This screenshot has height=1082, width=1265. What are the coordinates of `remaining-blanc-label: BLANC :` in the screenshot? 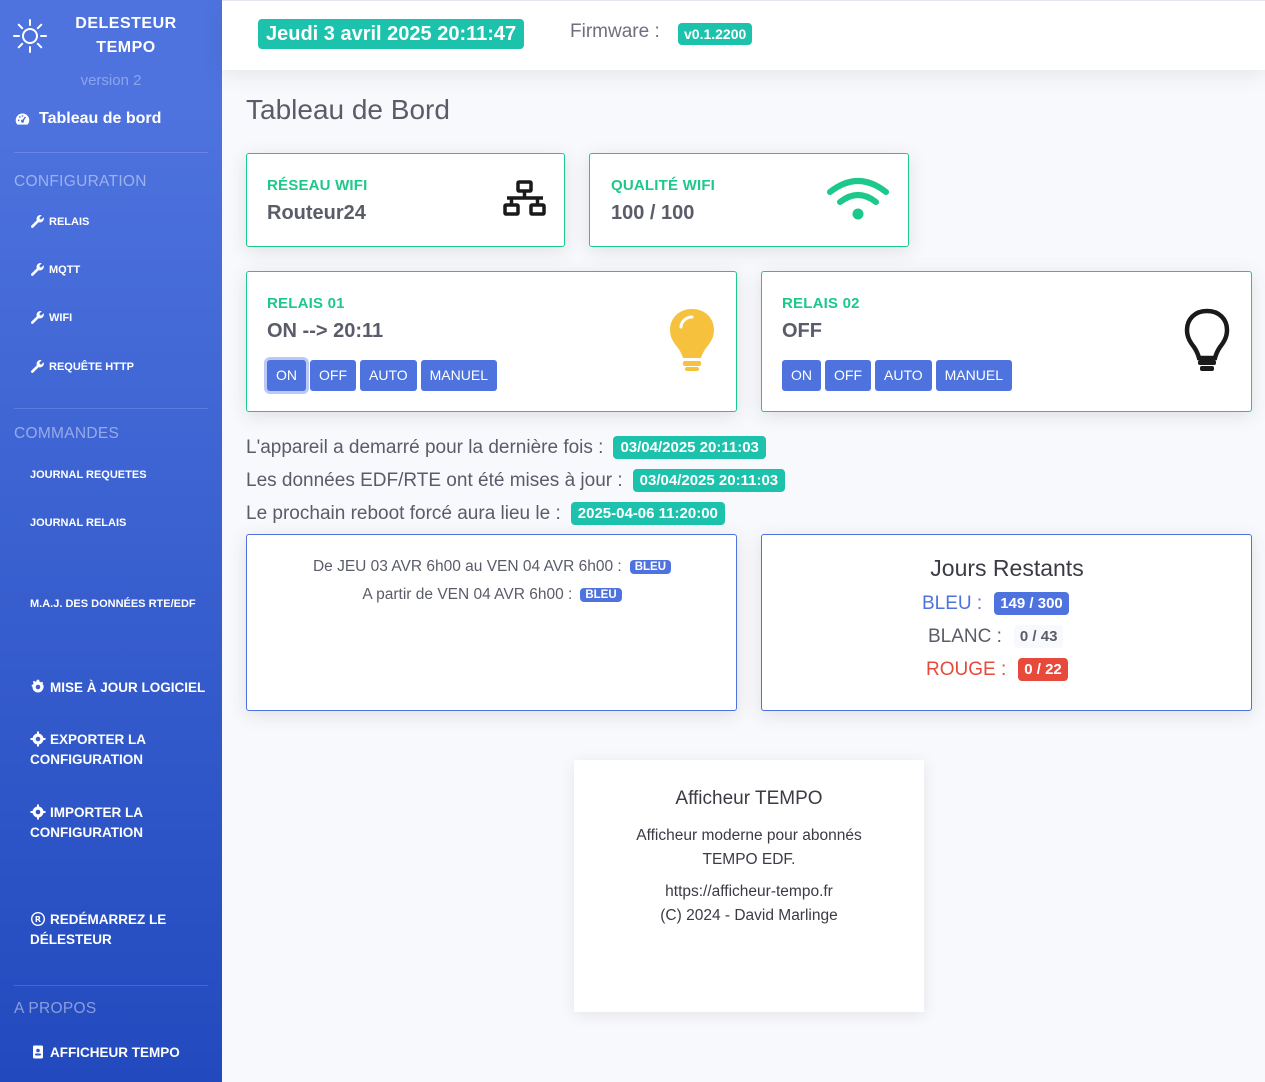 It's located at (965, 636).